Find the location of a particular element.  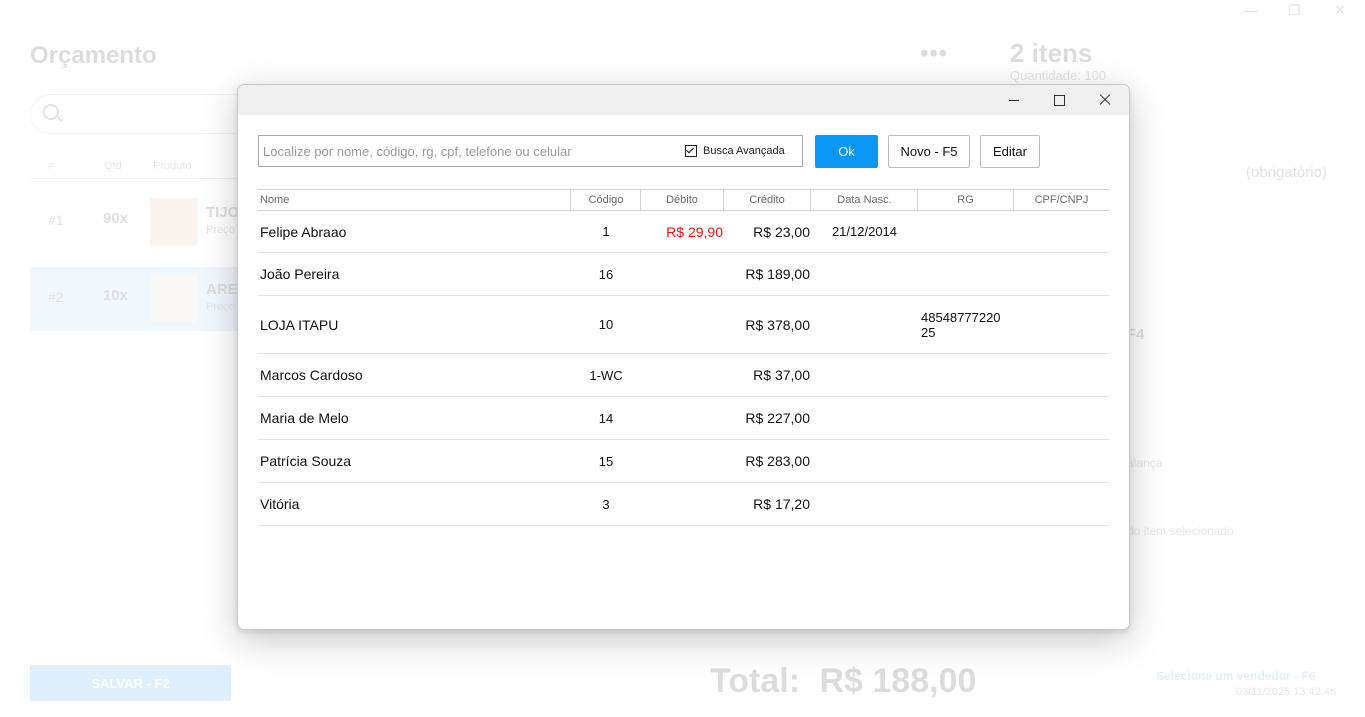

dialog-titlebar is located at coordinates (683, 100).